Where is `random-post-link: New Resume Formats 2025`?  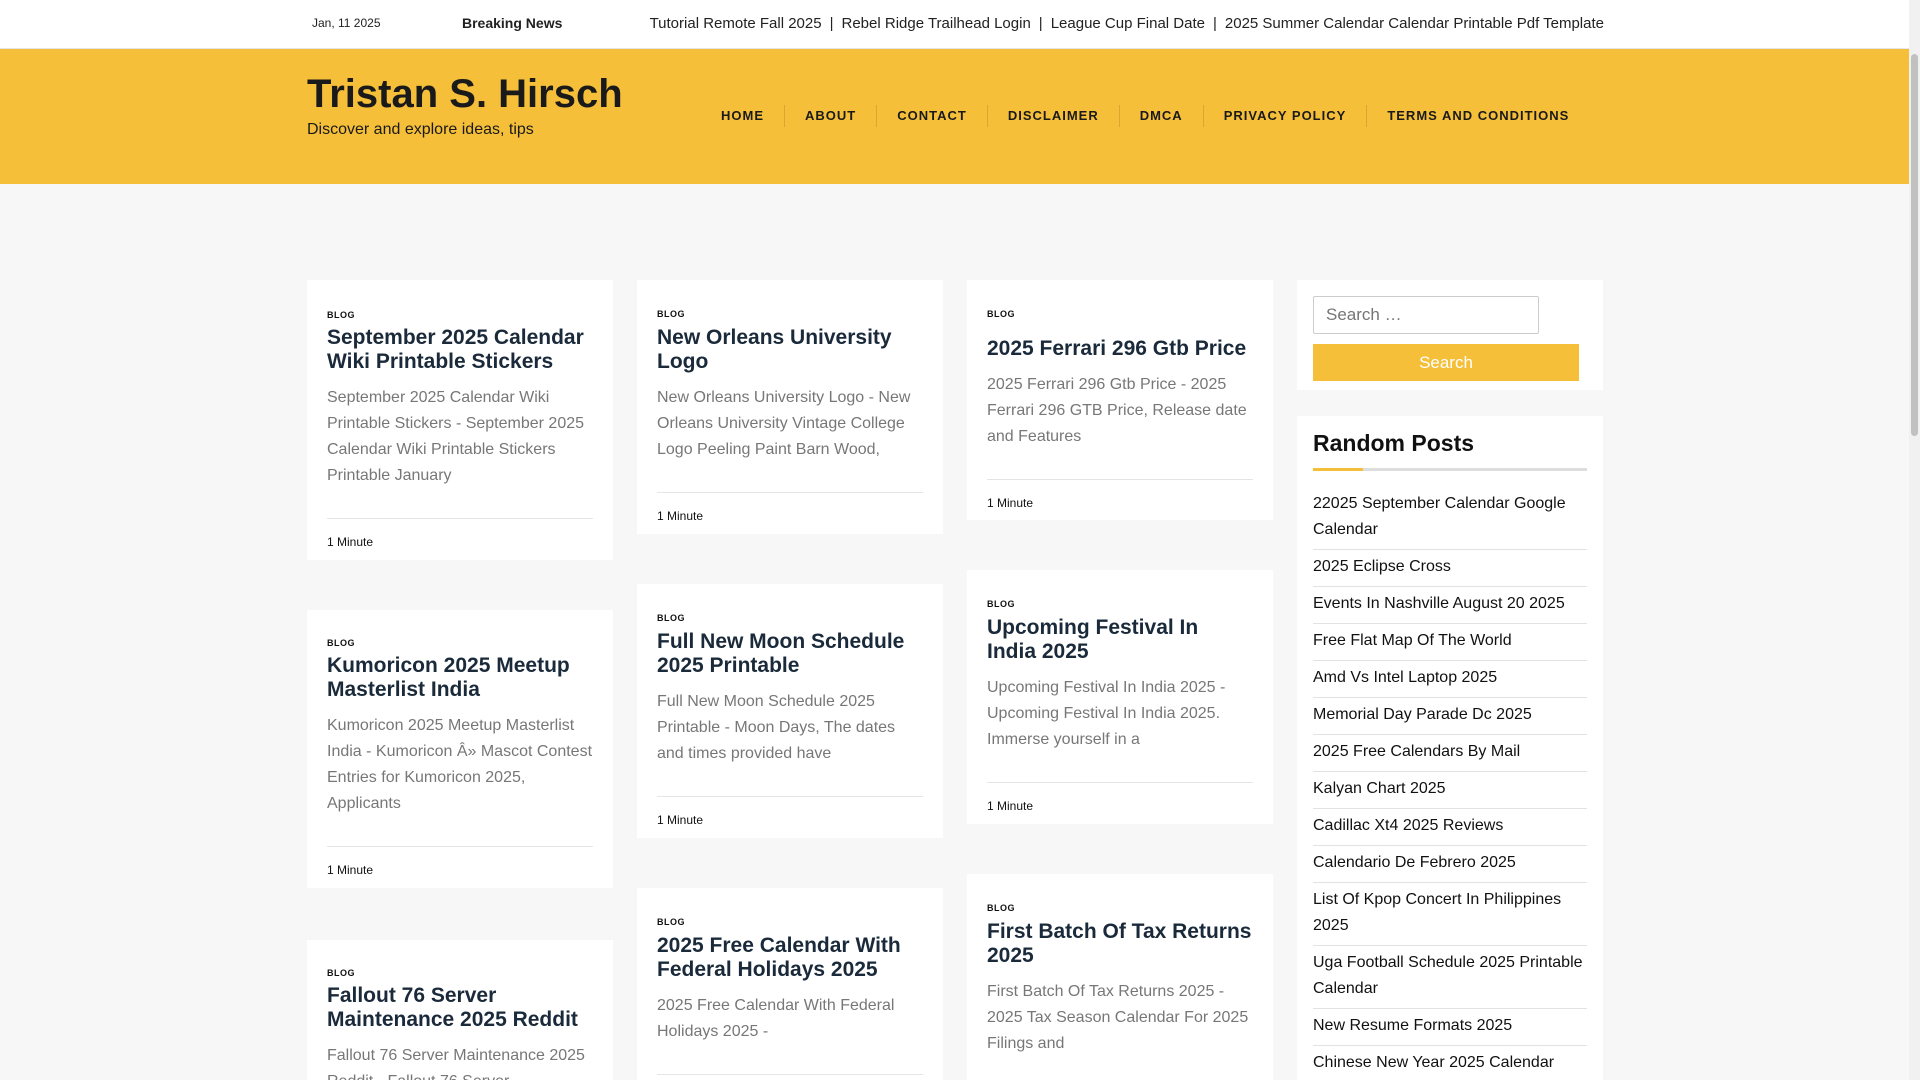 random-post-link: New Resume Formats 2025 is located at coordinates (1450, 1027).